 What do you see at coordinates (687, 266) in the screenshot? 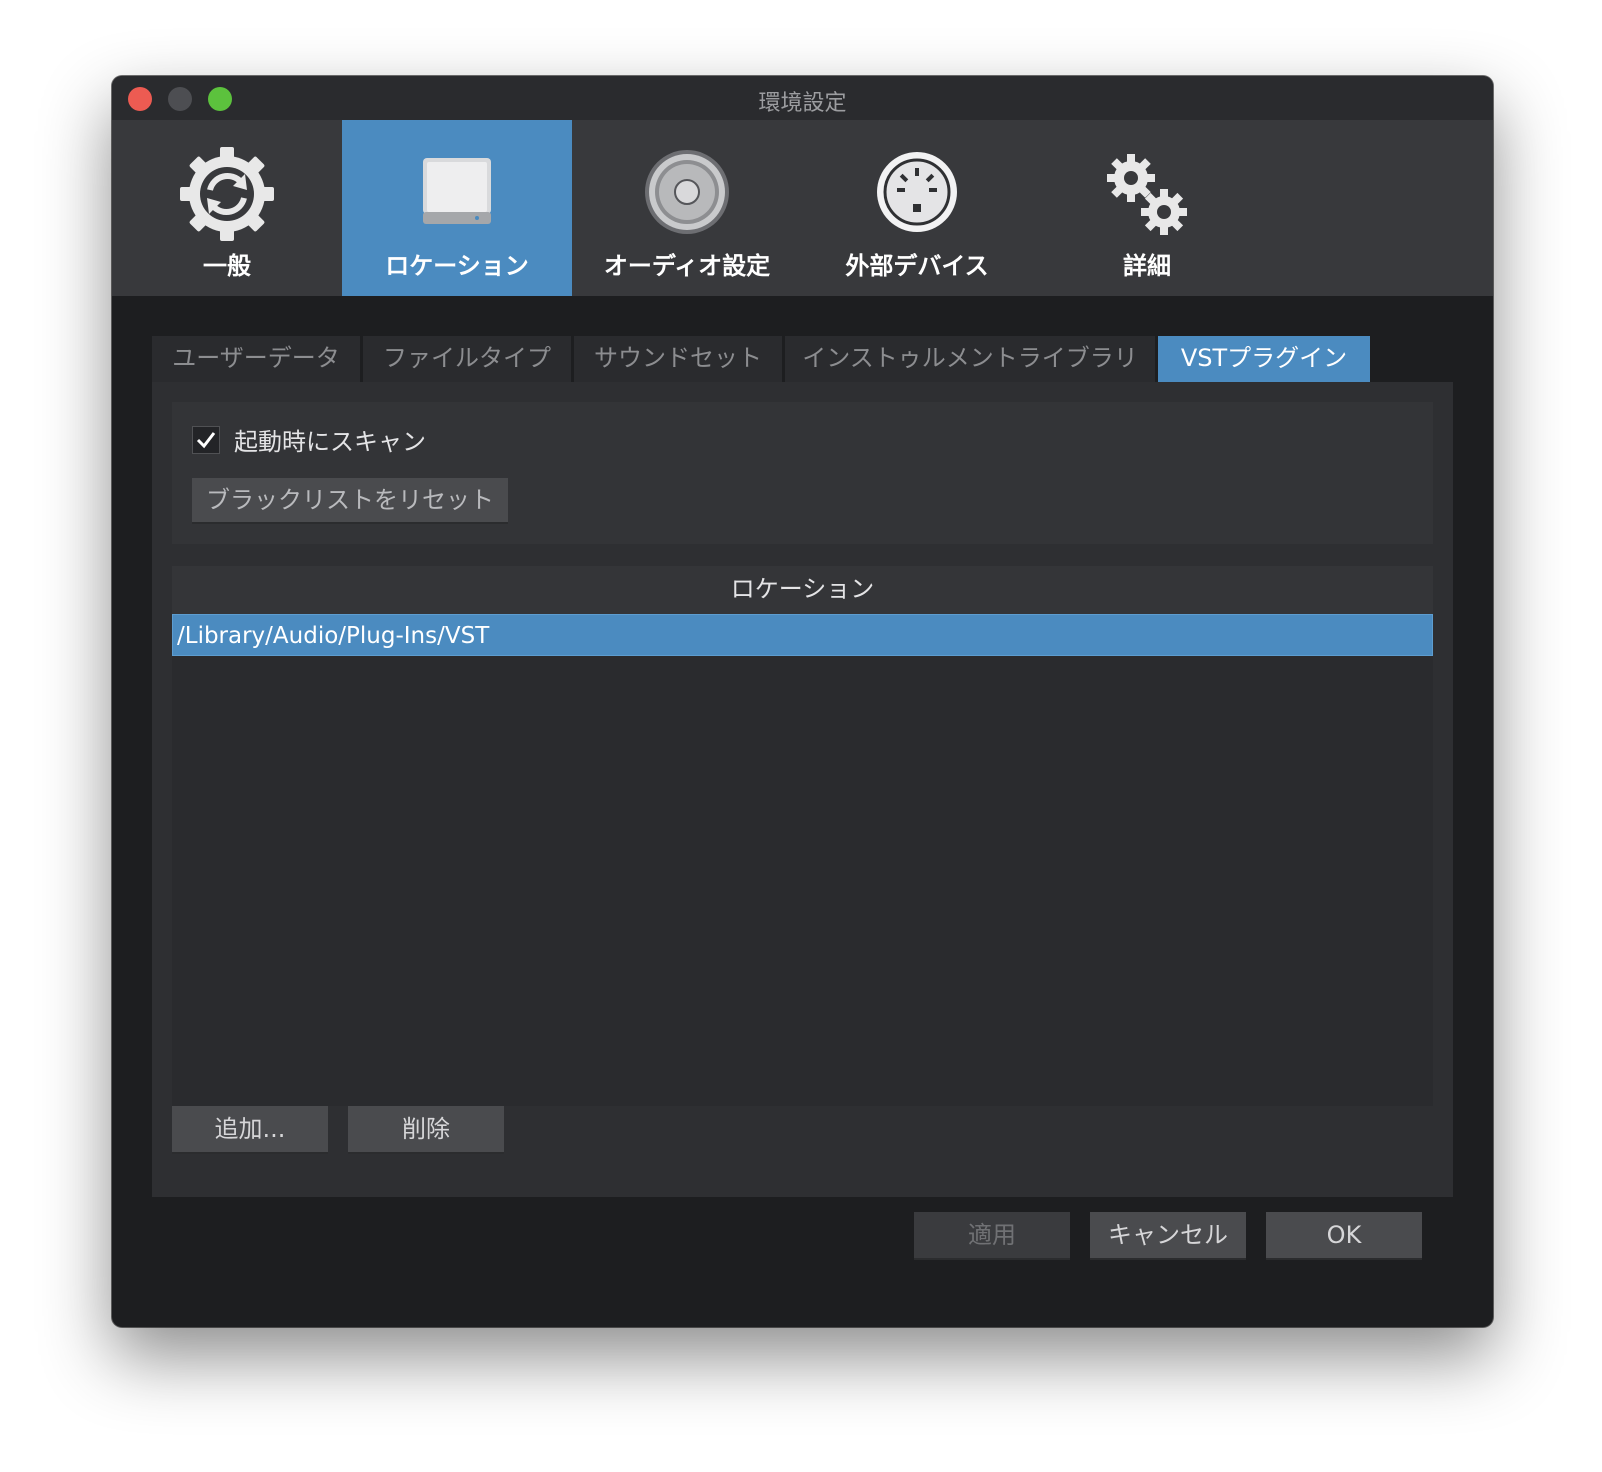
I see `toolbar-item-label: オーディオ設定` at bounding box center [687, 266].